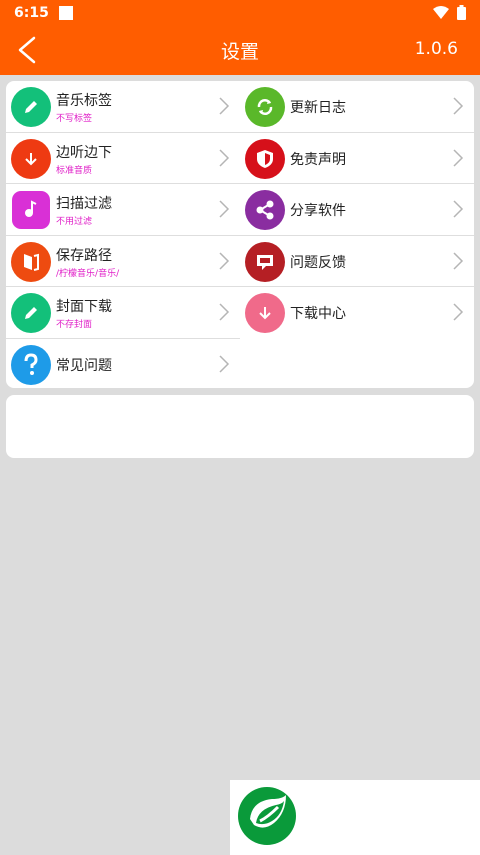 The width and height of the screenshot is (480, 855). Describe the element at coordinates (84, 255) in the screenshot. I see `setting-label: 保存路径` at that location.